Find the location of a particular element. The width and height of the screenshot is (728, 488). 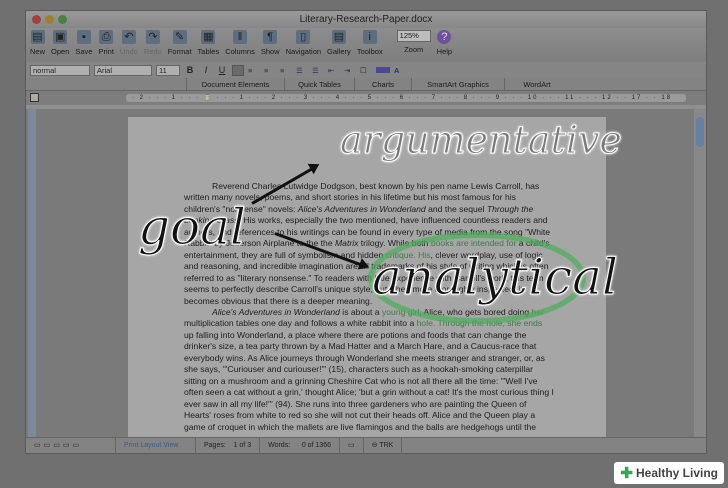

minimize-button is located at coordinates (49, 19).